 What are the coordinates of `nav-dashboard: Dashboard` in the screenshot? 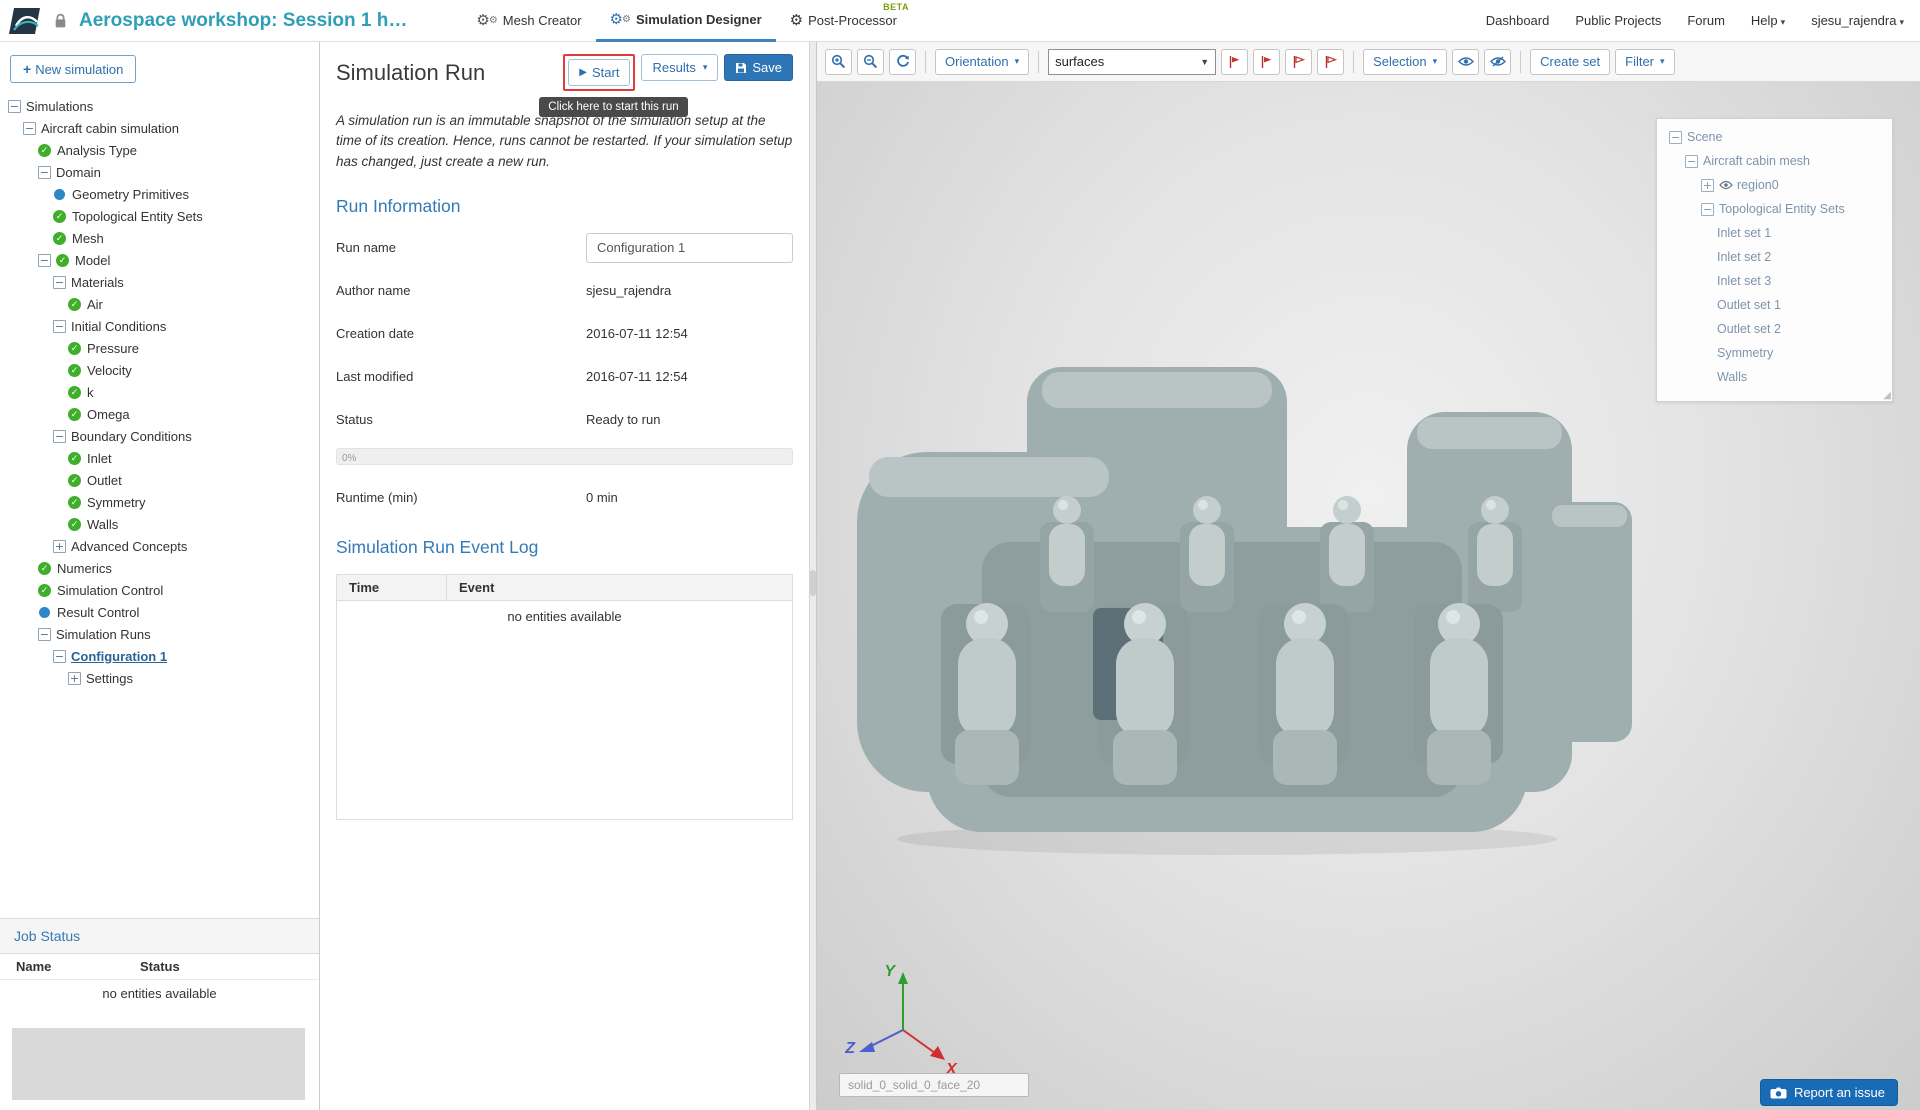 It's located at (1518, 20).